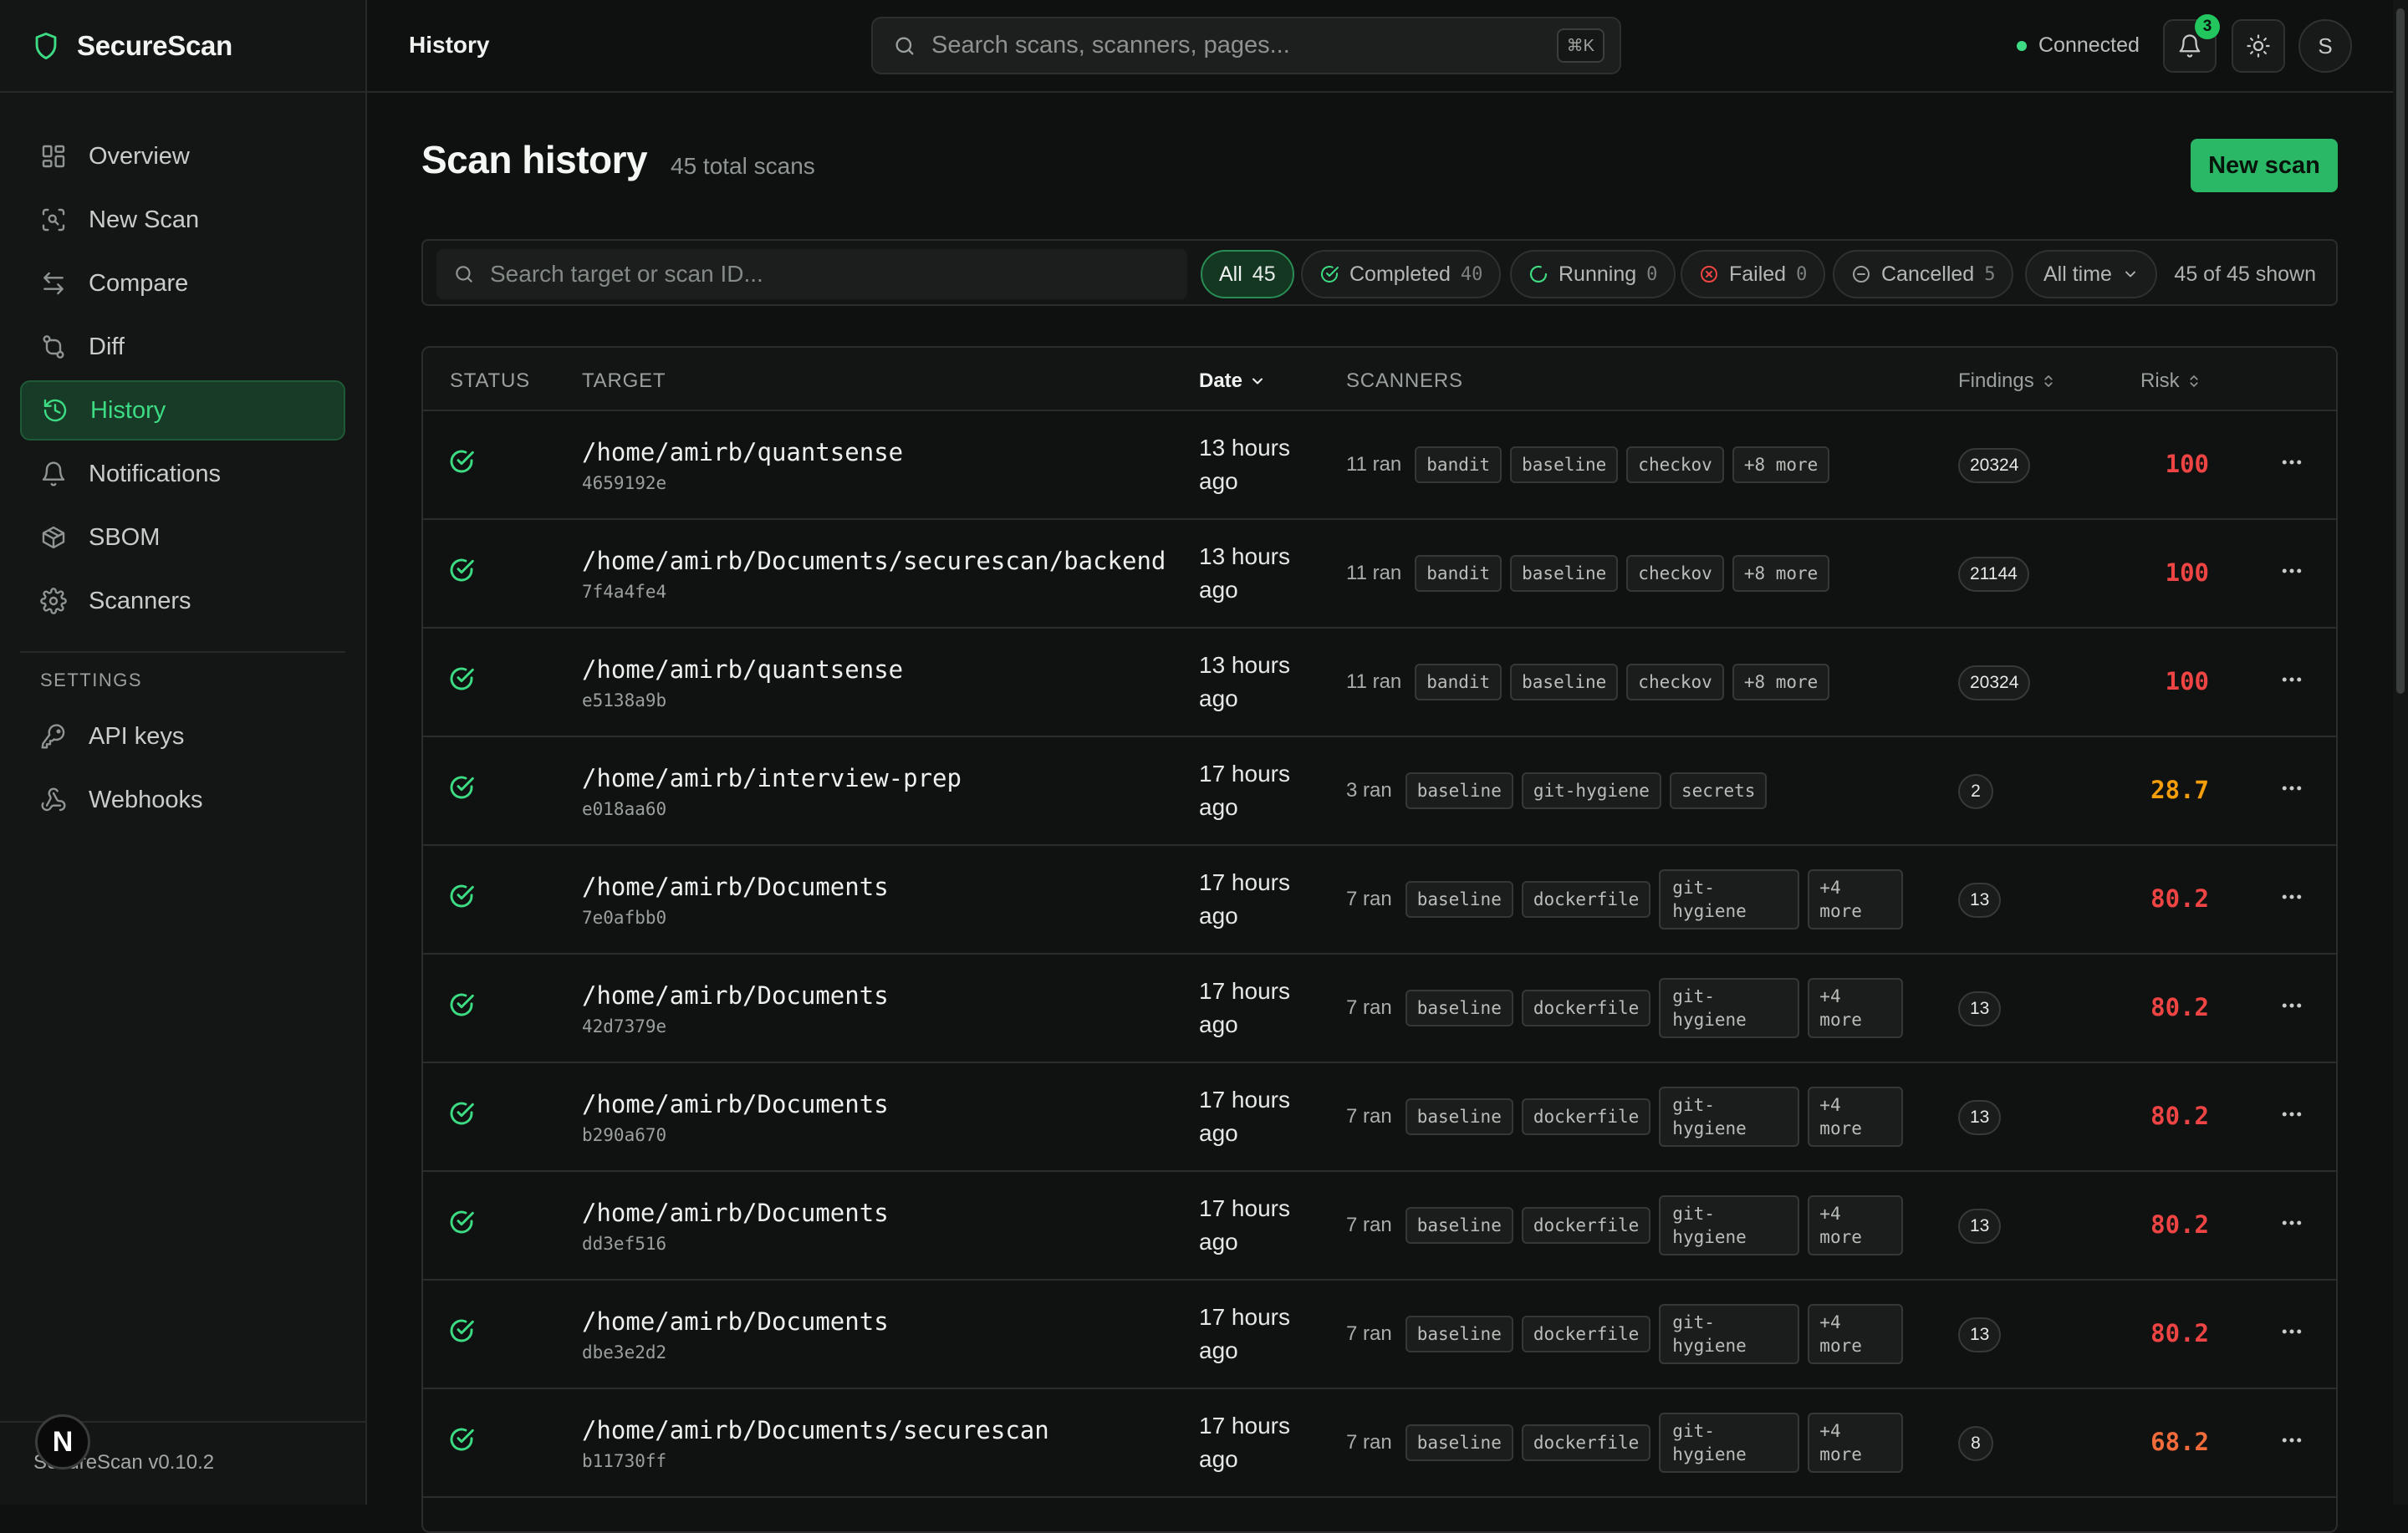  I want to click on target-cell: /home/amirb/Documents 42d7379e, so click(736, 1008).